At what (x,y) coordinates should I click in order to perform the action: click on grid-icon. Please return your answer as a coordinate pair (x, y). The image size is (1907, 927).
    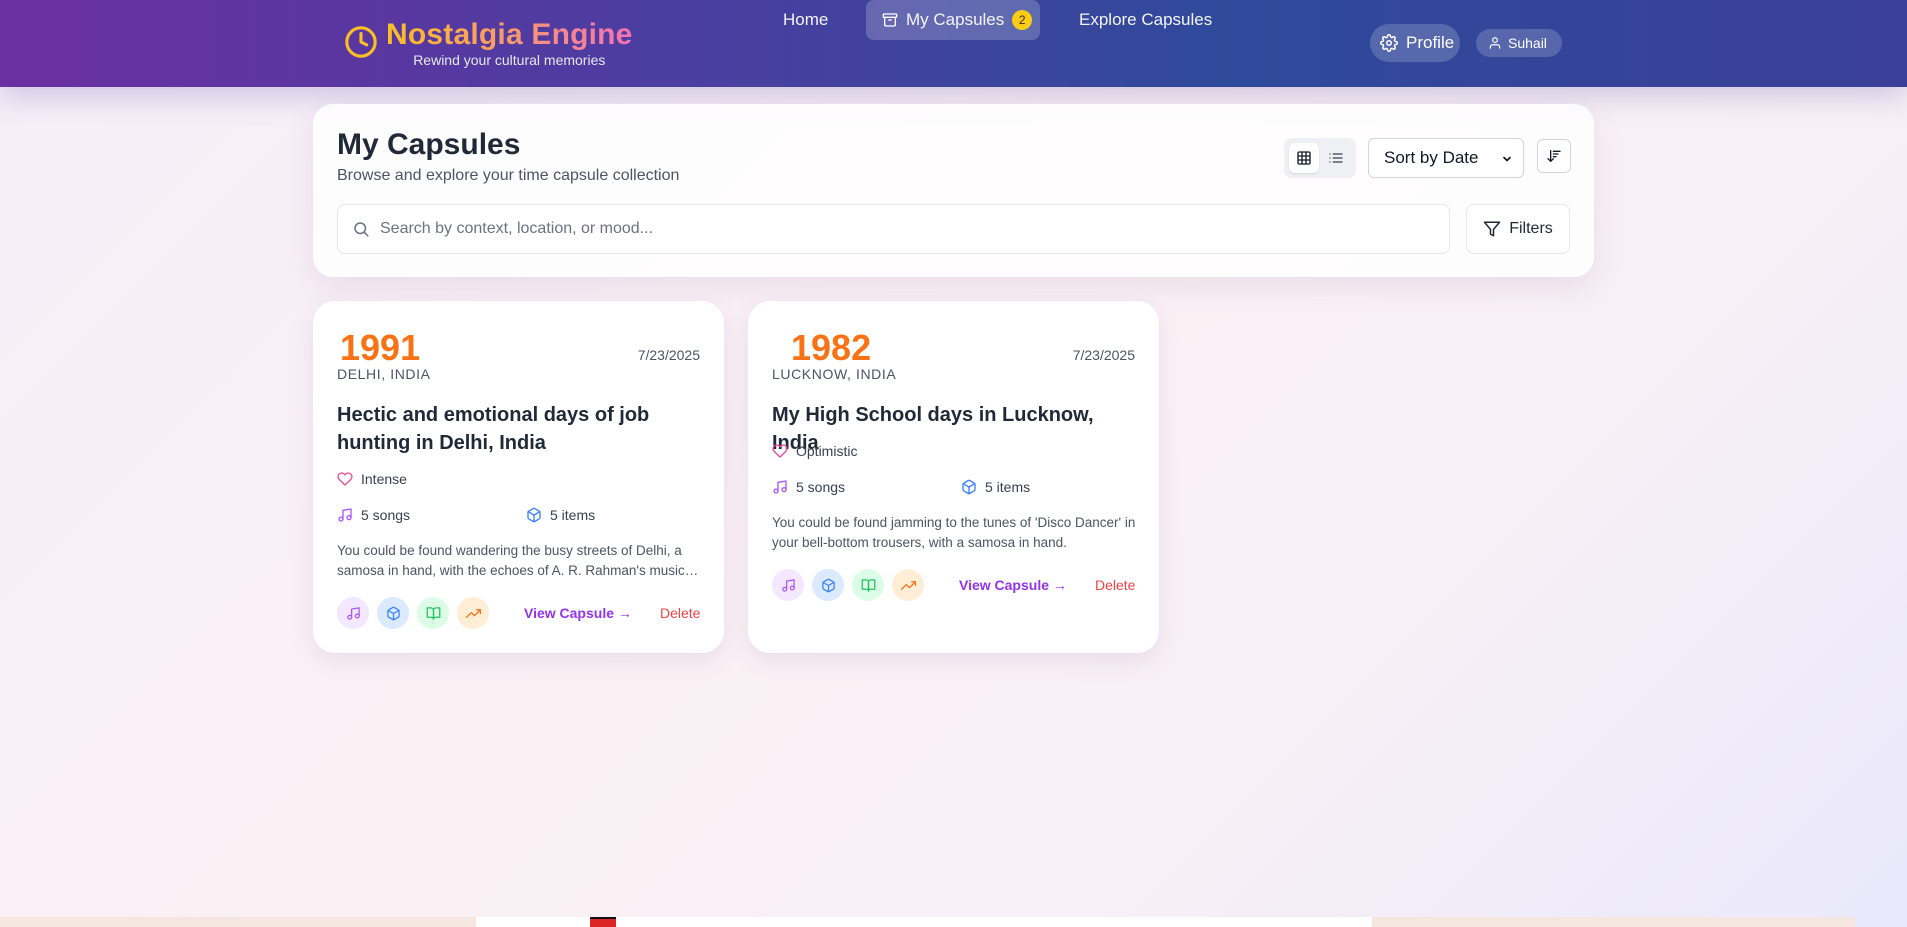
    Looking at the image, I should click on (1304, 158).